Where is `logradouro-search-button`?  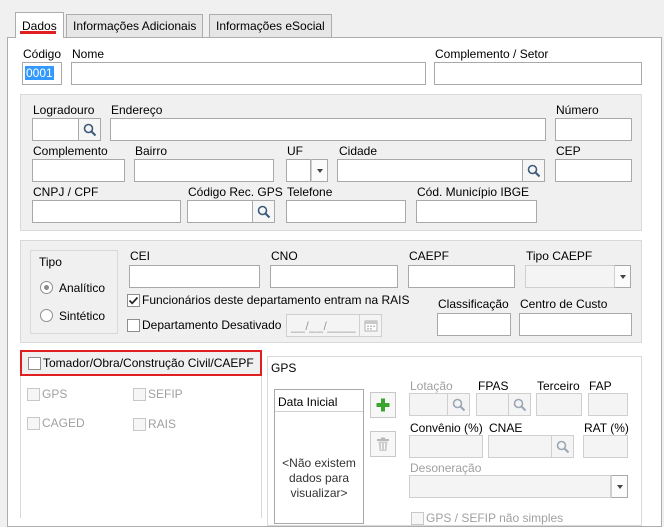
logradouro-search-button is located at coordinates (90, 129).